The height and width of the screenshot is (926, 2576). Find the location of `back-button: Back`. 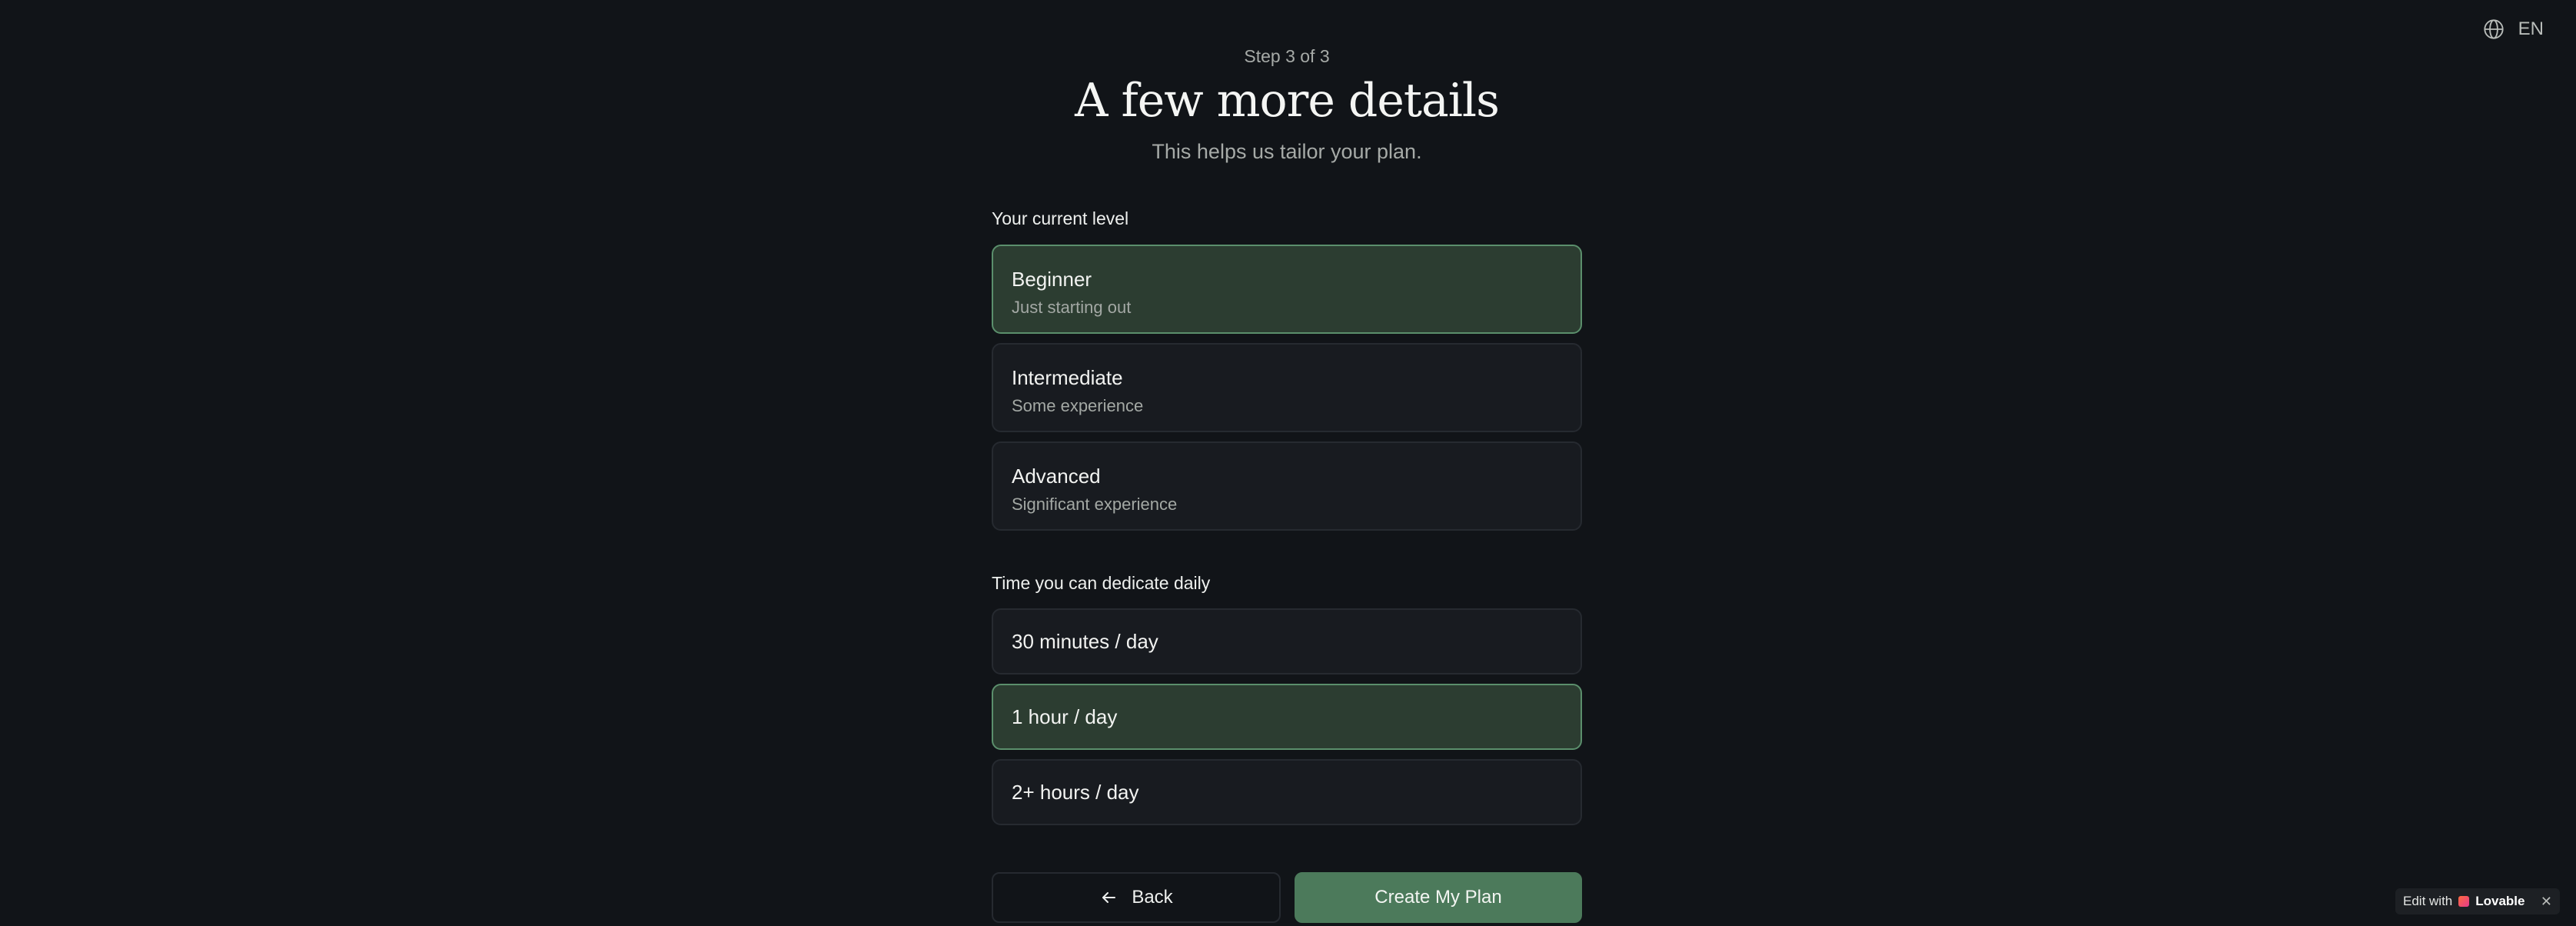

back-button: Back is located at coordinates (1136, 898).